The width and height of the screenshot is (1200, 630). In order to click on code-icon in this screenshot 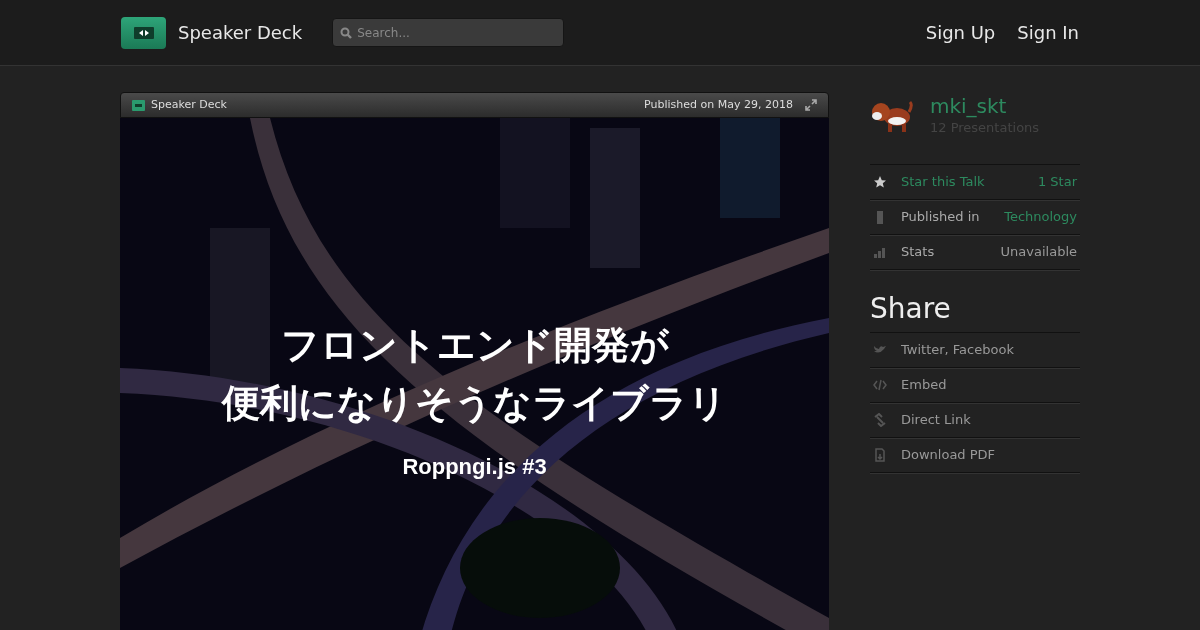, I will do `click(880, 384)`.